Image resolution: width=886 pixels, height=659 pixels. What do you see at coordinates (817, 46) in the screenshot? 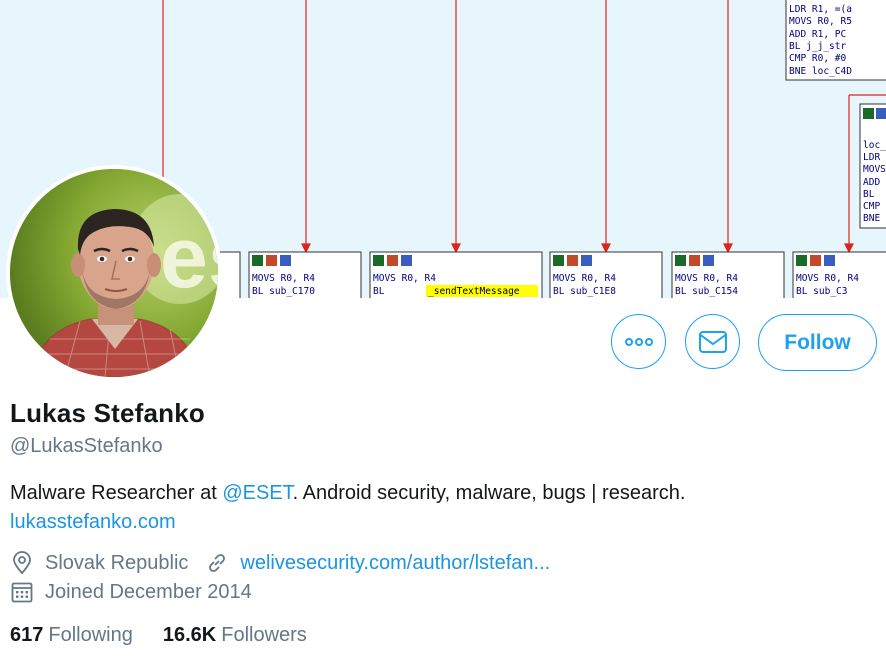
I see `svg-text: BL j_j_str` at bounding box center [817, 46].